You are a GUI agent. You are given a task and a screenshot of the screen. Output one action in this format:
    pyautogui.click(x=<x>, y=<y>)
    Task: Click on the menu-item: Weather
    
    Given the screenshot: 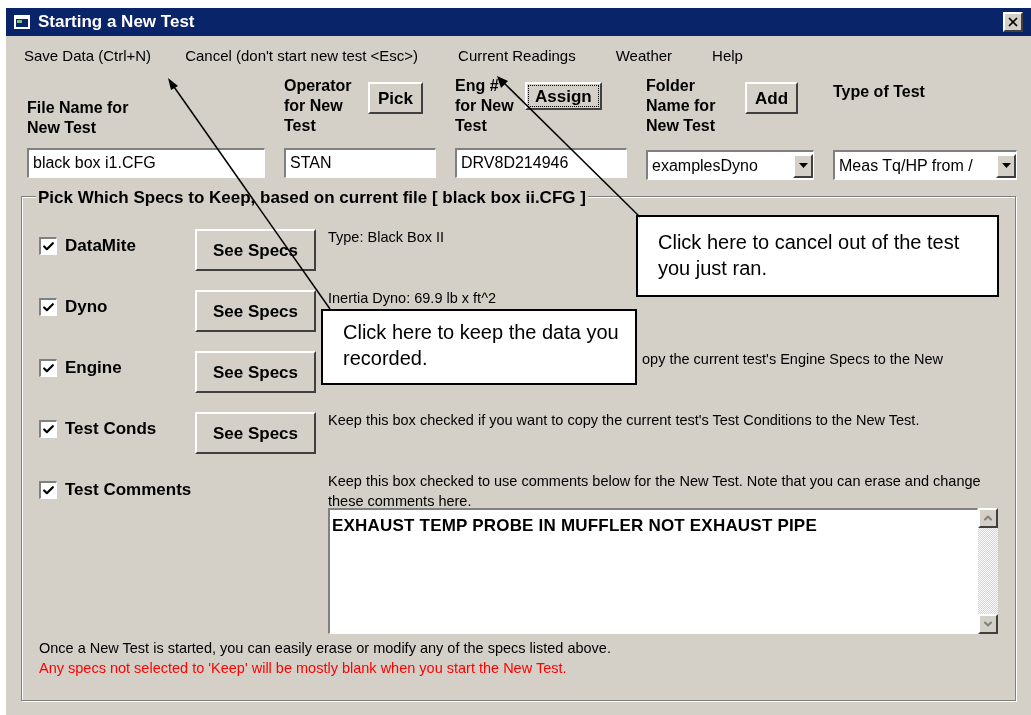 What is the action you would take?
    pyautogui.click(x=644, y=56)
    